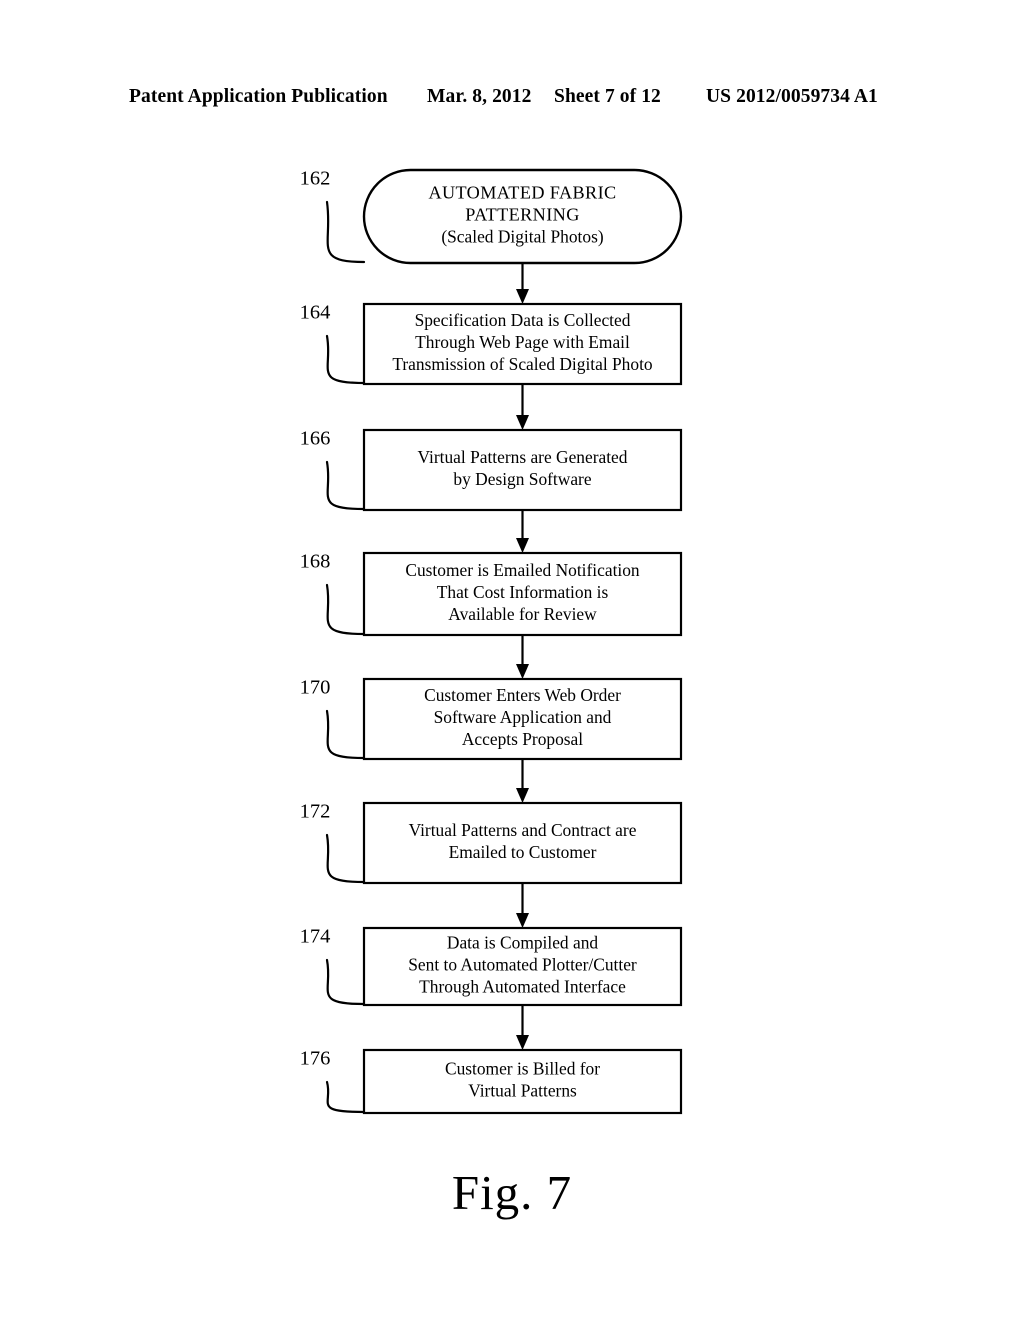 This screenshot has height=1320, width=1024. I want to click on node-text-line: by Design Software, so click(522, 479).